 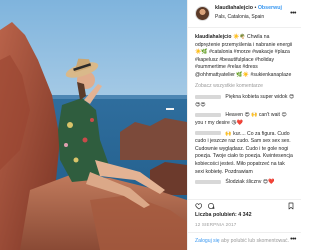 What do you see at coordinates (223, 215) in the screenshot?
I see `likes-count: Liczba polubień: 4 342` at bounding box center [223, 215].